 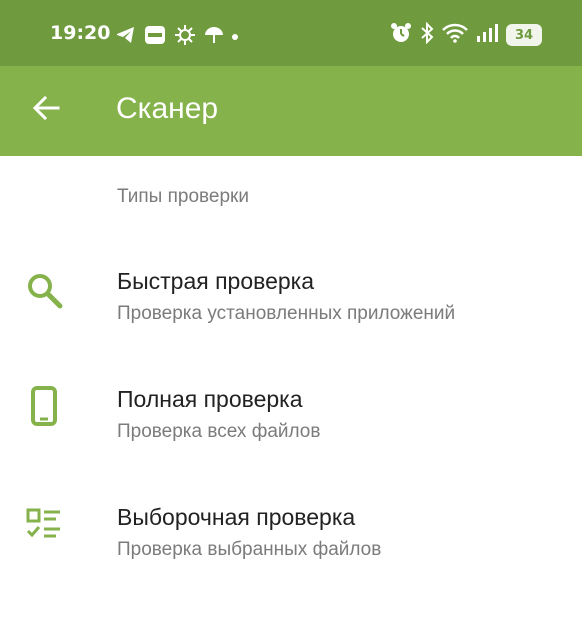 I want to click on status-notification-icons, so click(x=177, y=37).